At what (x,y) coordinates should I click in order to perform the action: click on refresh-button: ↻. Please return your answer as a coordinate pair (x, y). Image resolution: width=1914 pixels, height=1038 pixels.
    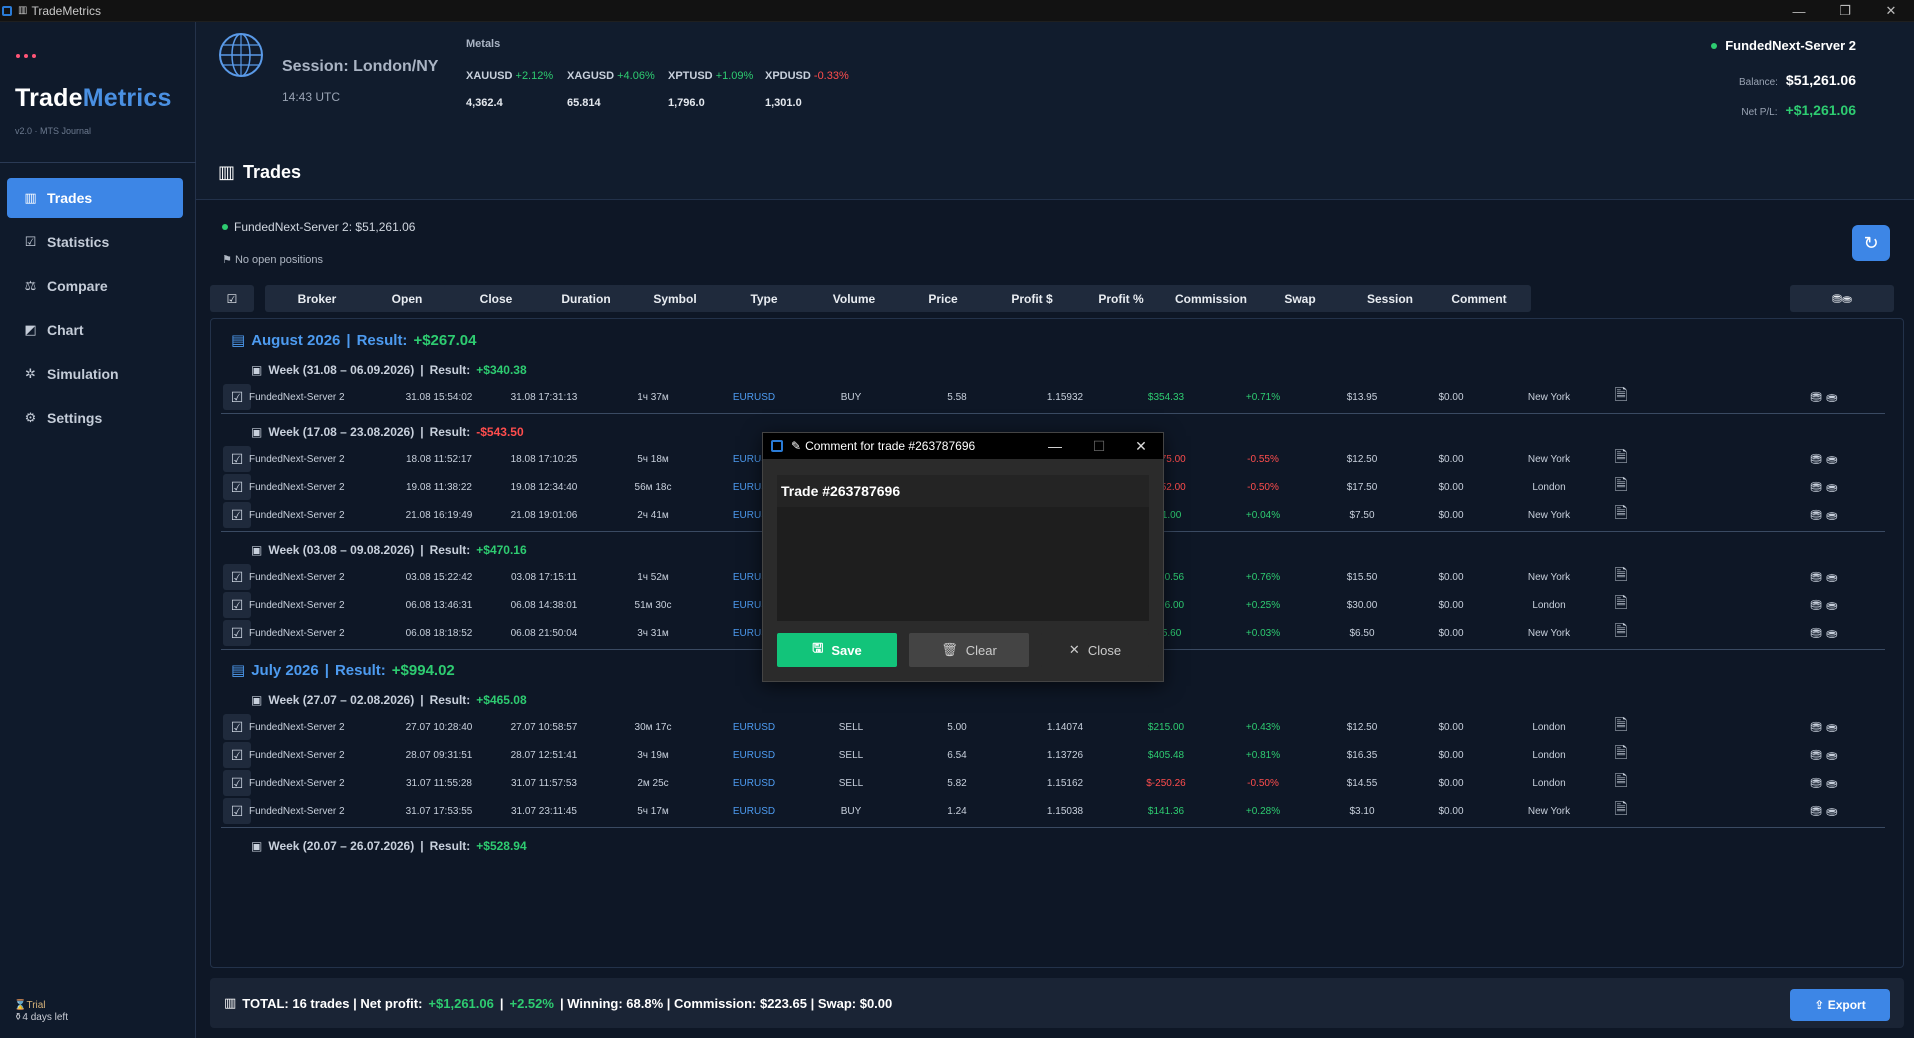
    Looking at the image, I should click on (1871, 243).